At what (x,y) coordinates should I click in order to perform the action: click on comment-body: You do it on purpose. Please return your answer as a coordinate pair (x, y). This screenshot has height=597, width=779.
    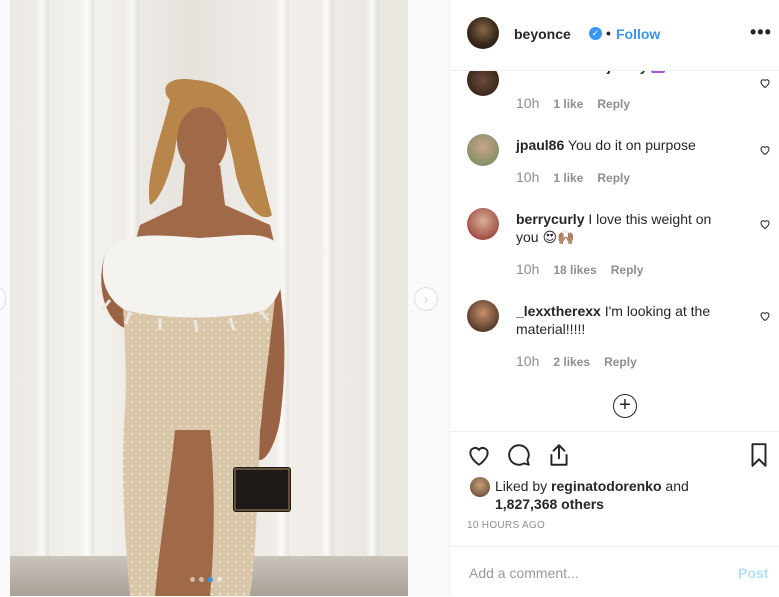
    Looking at the image, I should click on (632, 145).